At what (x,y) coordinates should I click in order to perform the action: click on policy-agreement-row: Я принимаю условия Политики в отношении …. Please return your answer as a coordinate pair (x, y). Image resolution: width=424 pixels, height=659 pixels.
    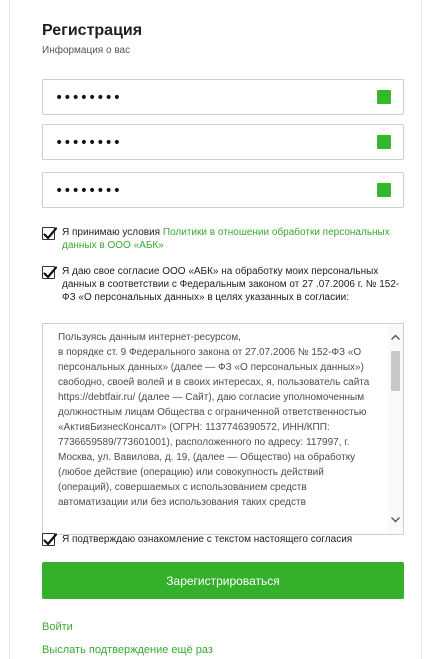
    Looking at the image, I should click on (223, 241).